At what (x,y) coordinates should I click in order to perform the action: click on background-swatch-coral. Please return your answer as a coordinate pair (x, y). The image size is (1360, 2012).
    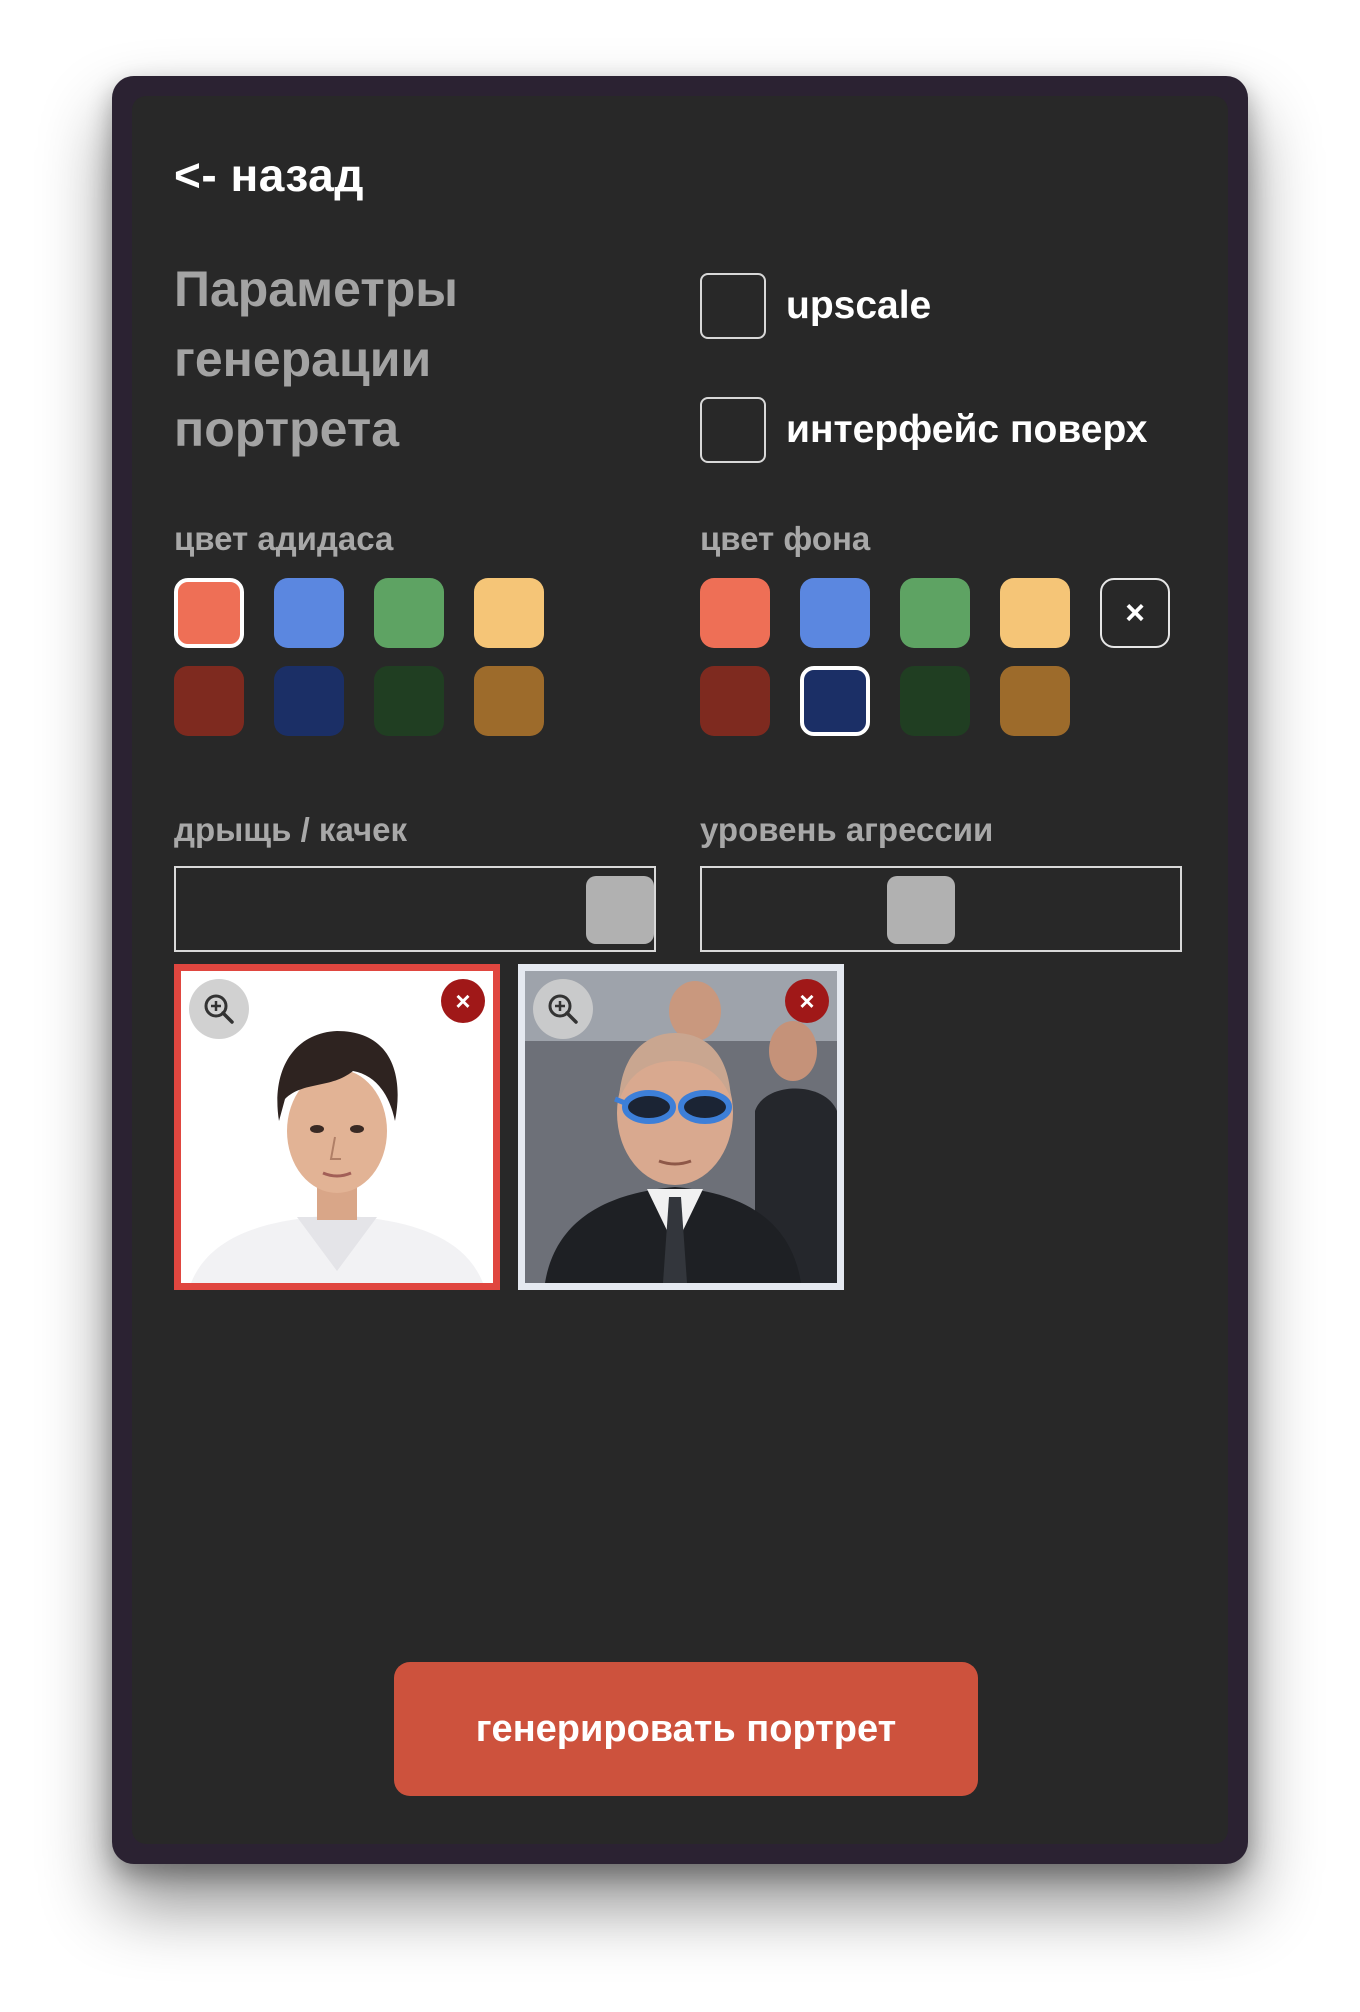
    Looking at the image, I should click on (735, 613).